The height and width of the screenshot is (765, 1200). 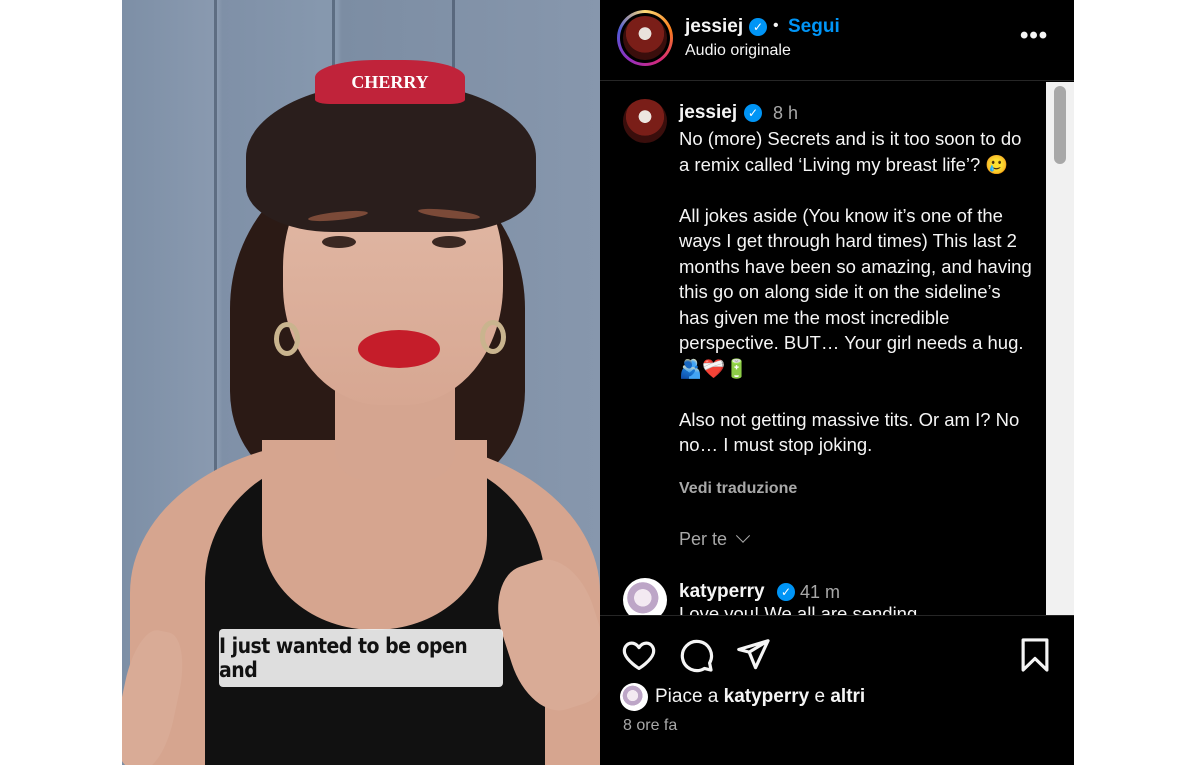 I want to click on post-actions: Piace a katyperry e altri 8 ore fa, so click(x=837, y=690).